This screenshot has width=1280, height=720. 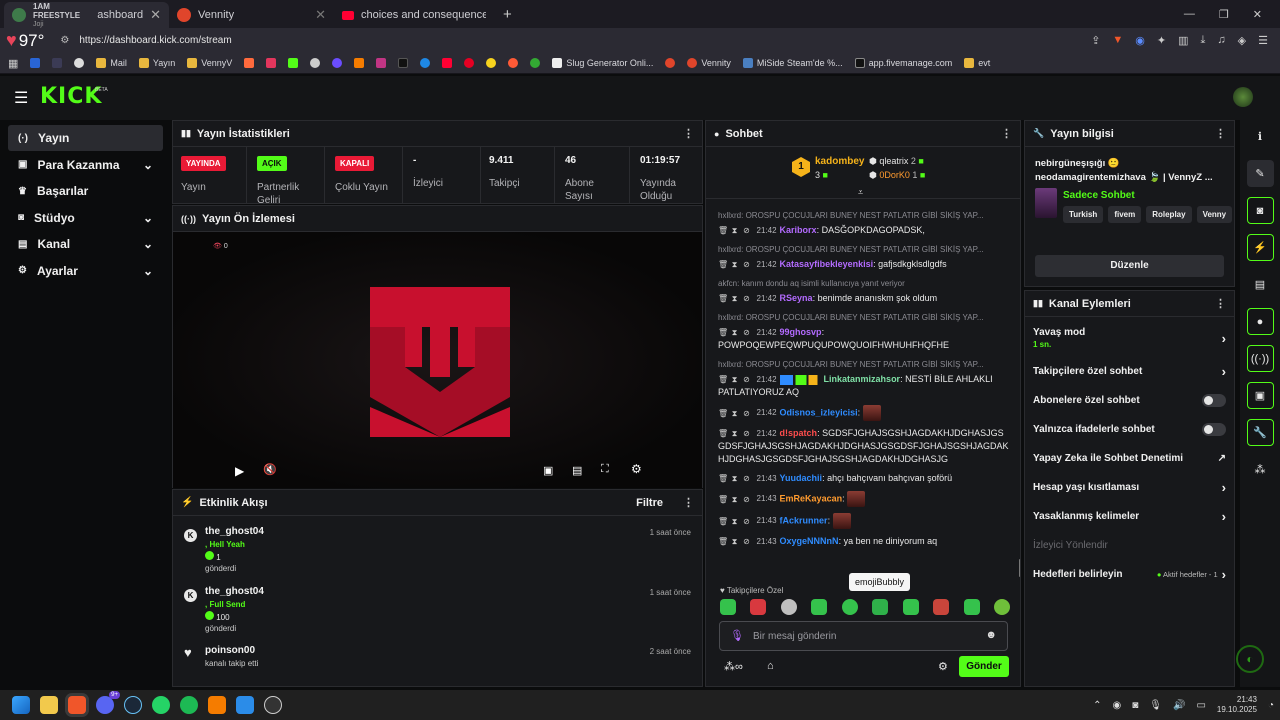 What do you see at coordinates (1263, 40) in the screenshot?
I see `menu-icon: ☰` at bounding box center [1263, 40].